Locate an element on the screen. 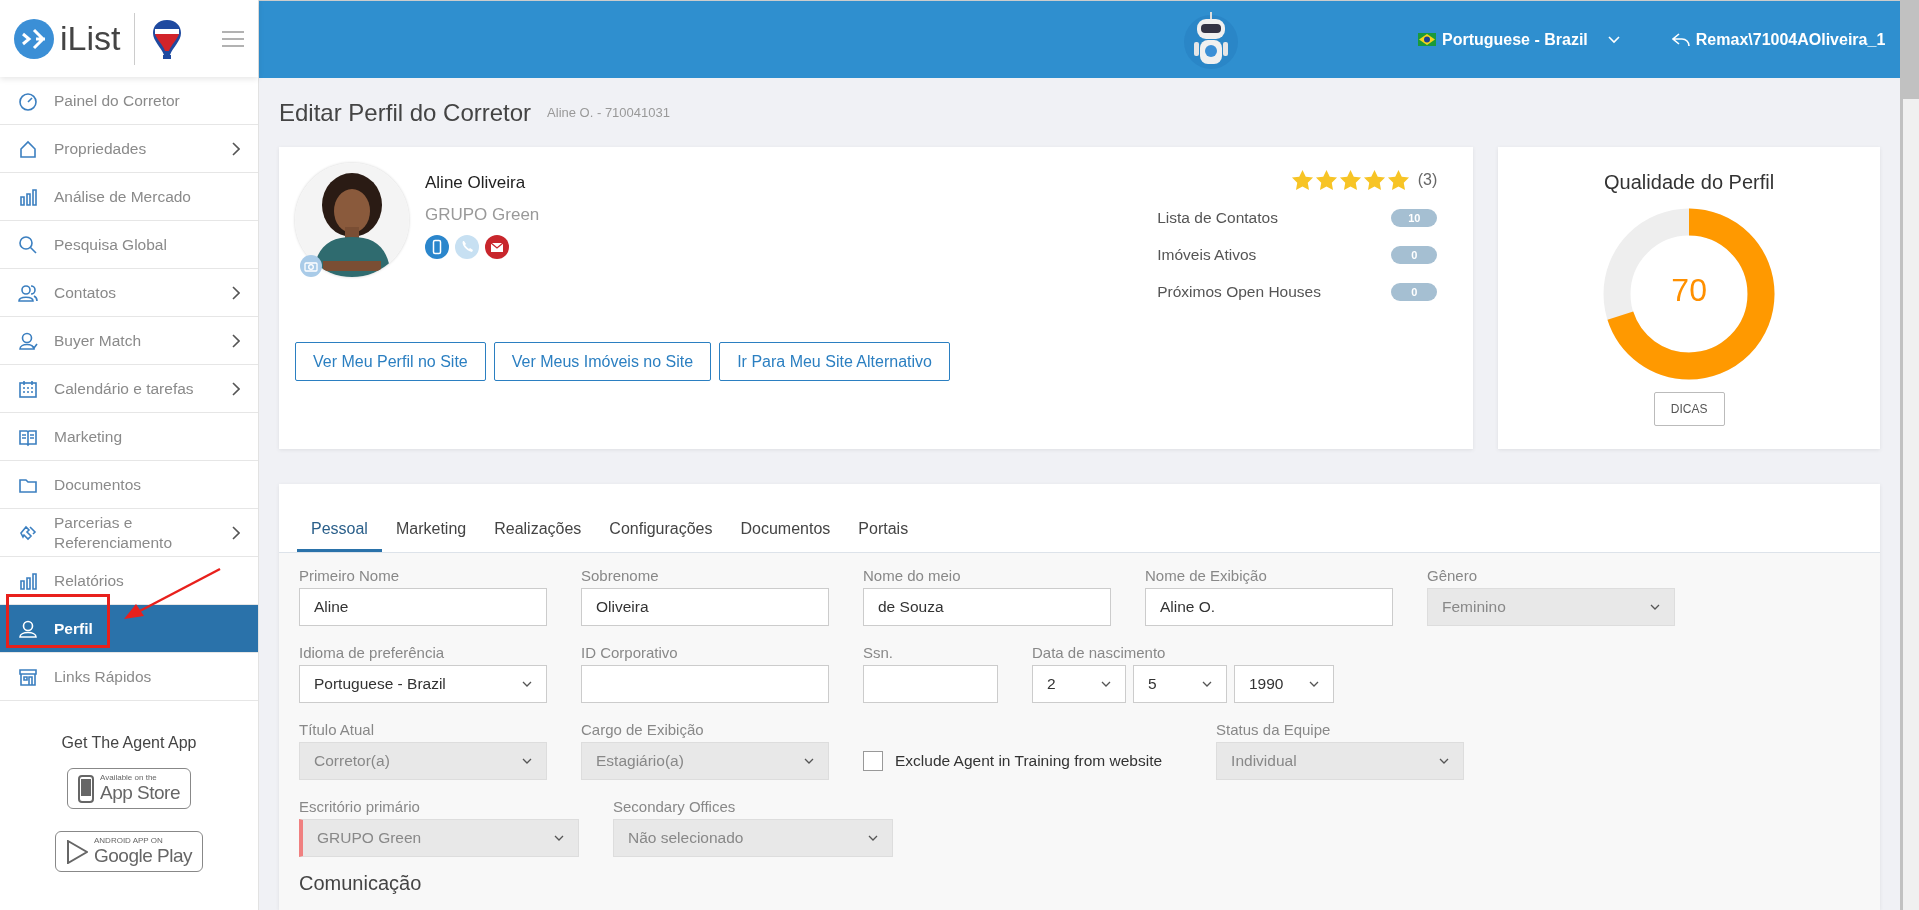 The width and height of the screenshot is (1919, 910). scrollbar is located at coordinates (1909, 455).